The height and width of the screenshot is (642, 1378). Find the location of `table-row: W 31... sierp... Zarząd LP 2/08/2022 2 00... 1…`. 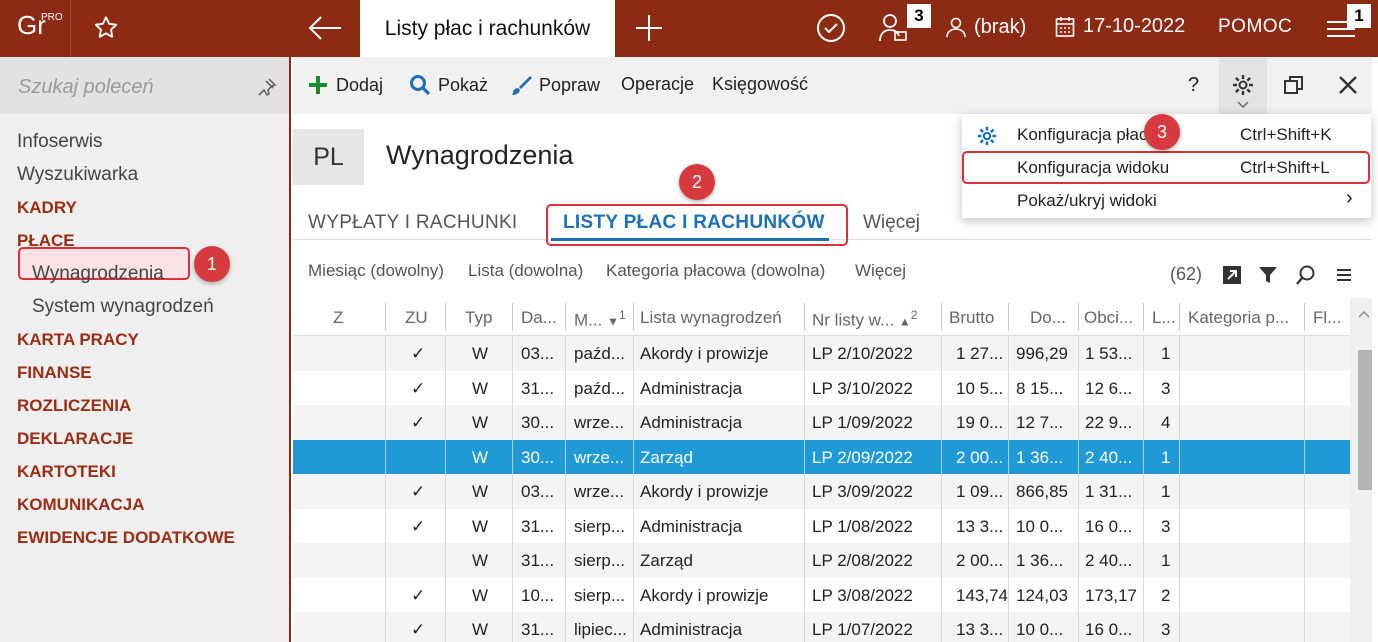

table-row: W 31... sierp... Zarząd LP 2/08/2022 2 00... 1… is located at coordinates (821, 560).